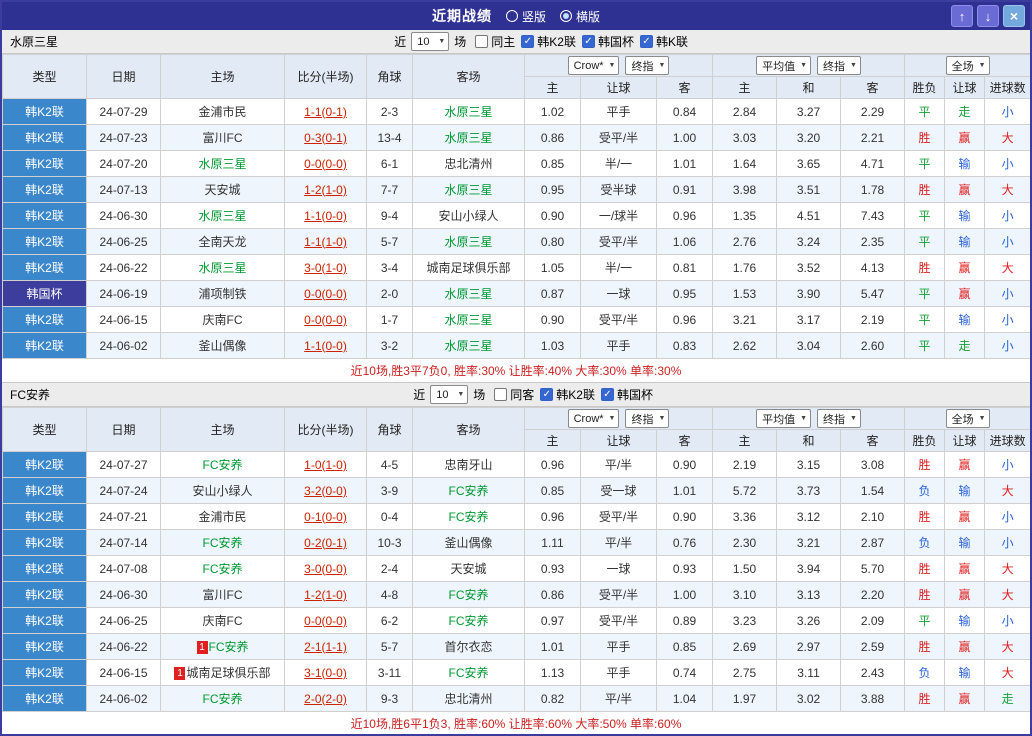  I want to click on radio-vertical-layout: 竖版, so click(525, 16).